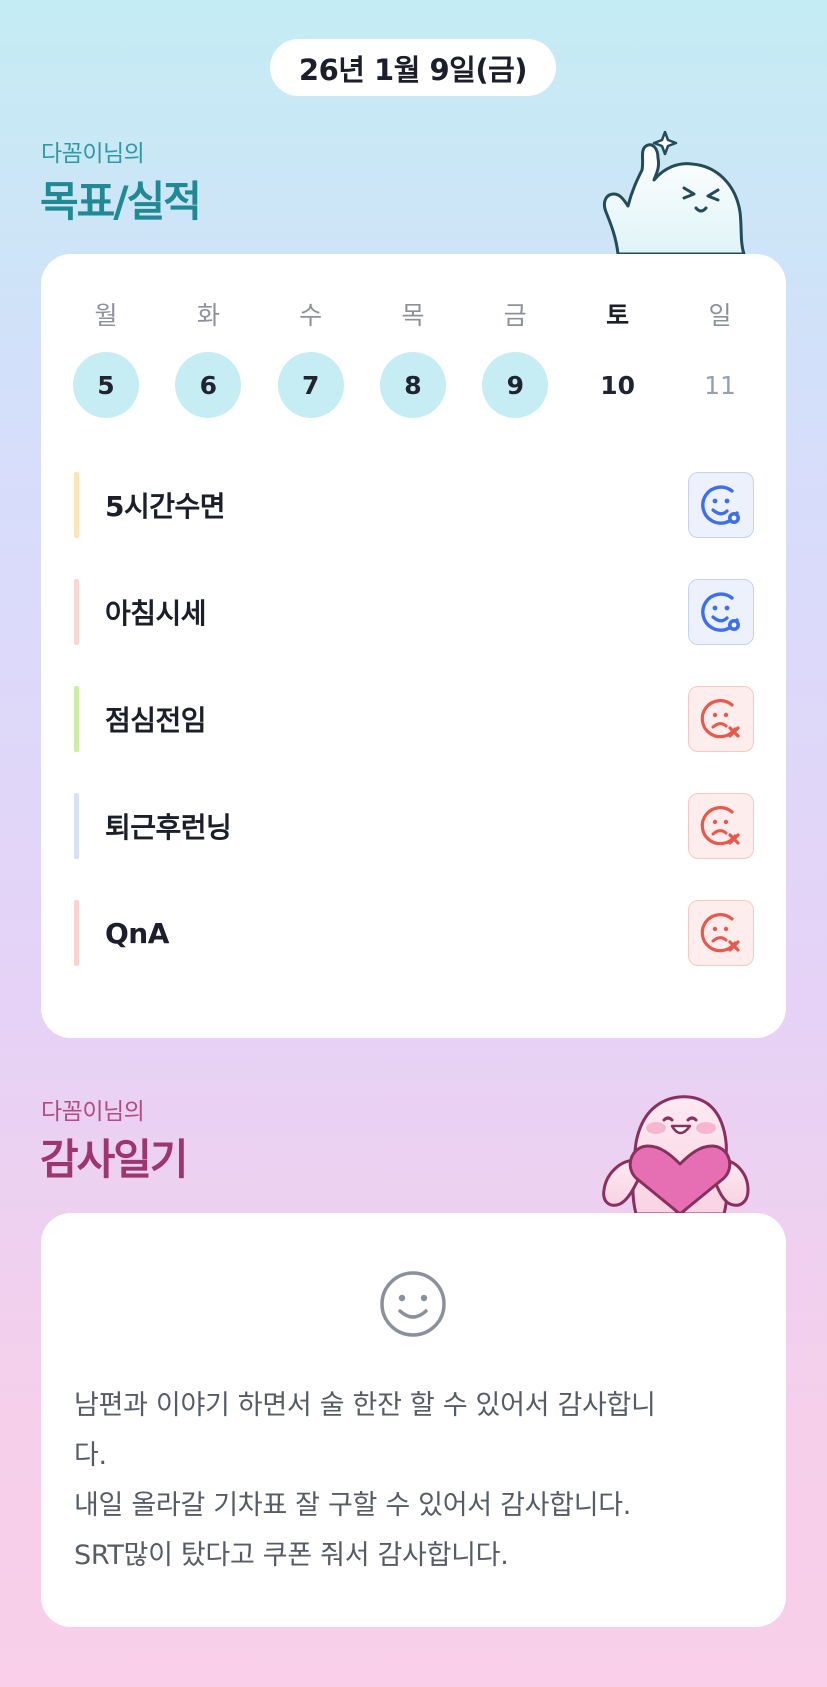  I want to click on day-of-week-label: 월, so click(106, 315).